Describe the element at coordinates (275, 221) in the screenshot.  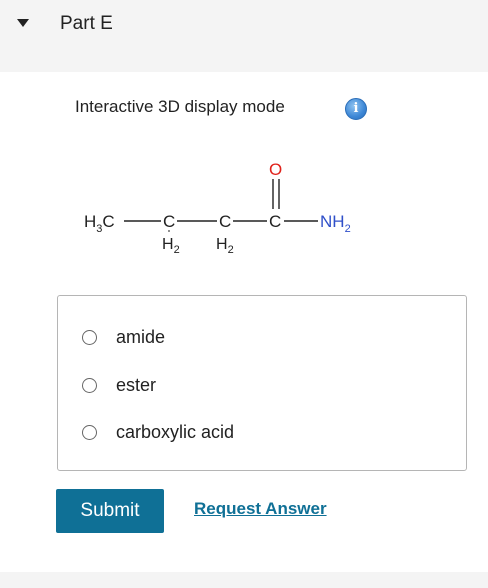
I see `atom-c3: C` at that location.